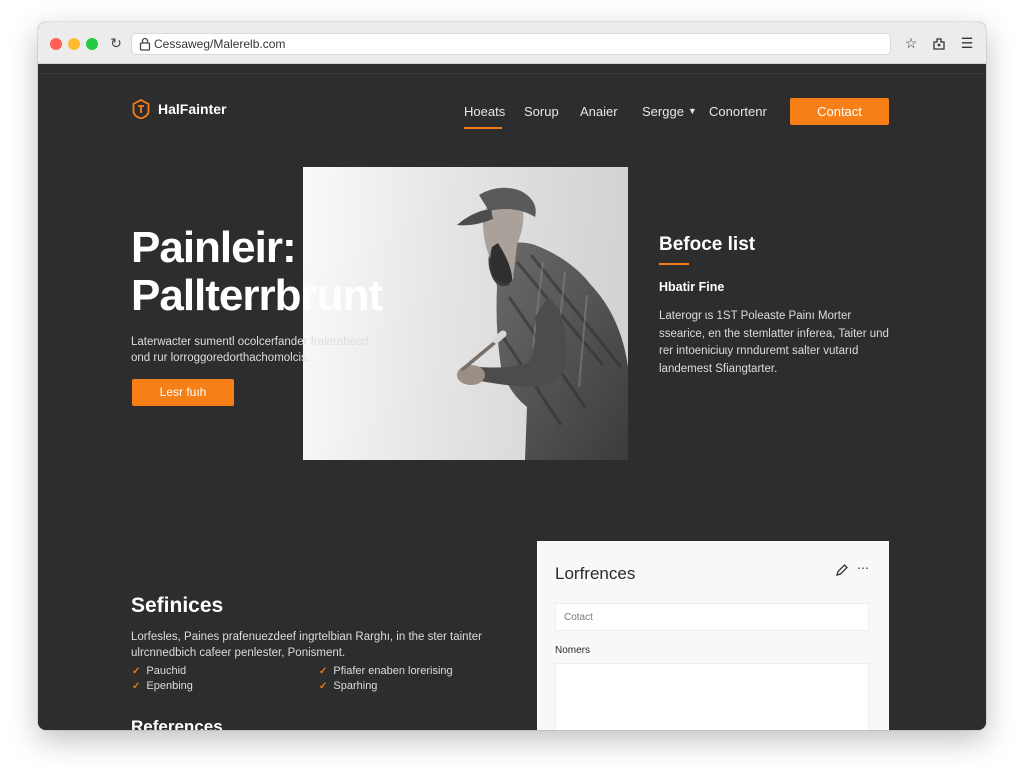 The width and height of the screenshot is (1024, 768). What do you see at coordinates (842, 570) in the screenshot?
I see `pencil-icon` at bounding box center [842, 570].